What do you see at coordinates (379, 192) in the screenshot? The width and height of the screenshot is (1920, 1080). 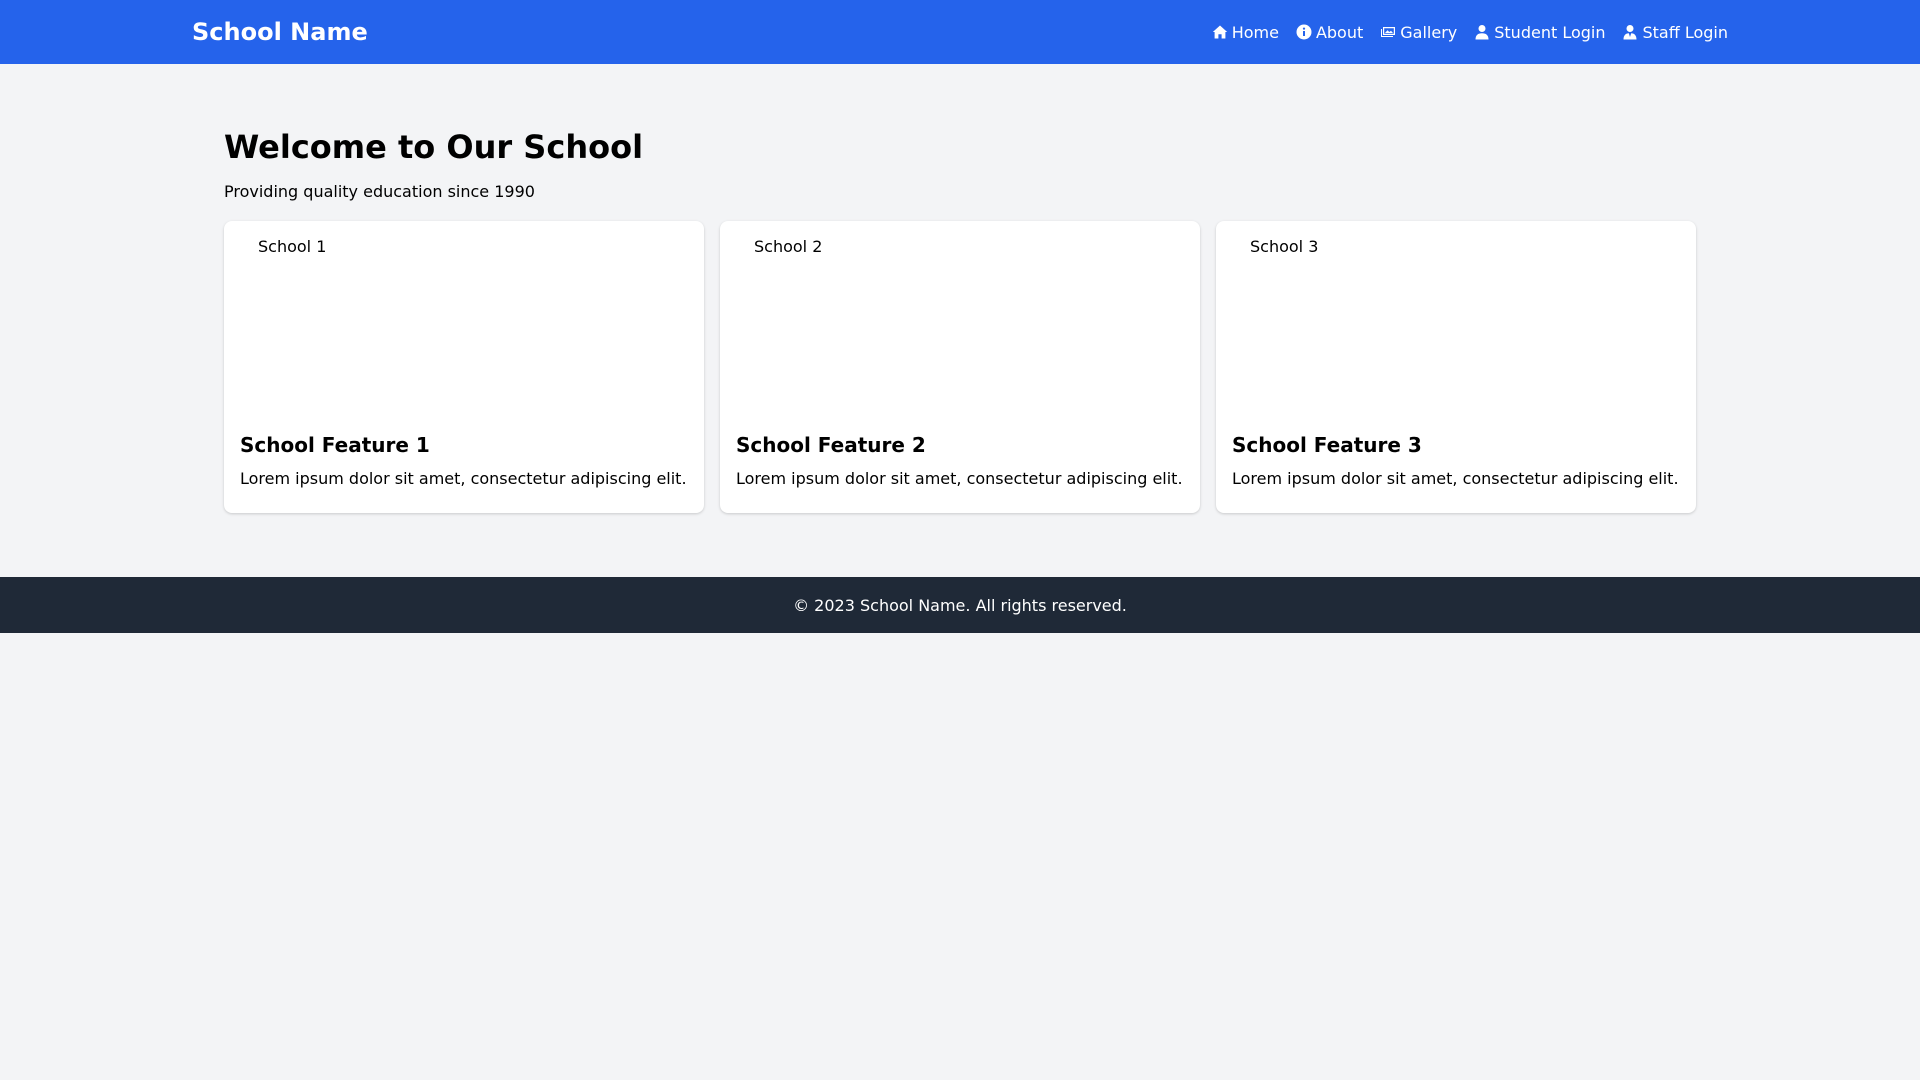 I see `page-subtitle: Providing quality education since 1990` at bounding box center [379, 192].